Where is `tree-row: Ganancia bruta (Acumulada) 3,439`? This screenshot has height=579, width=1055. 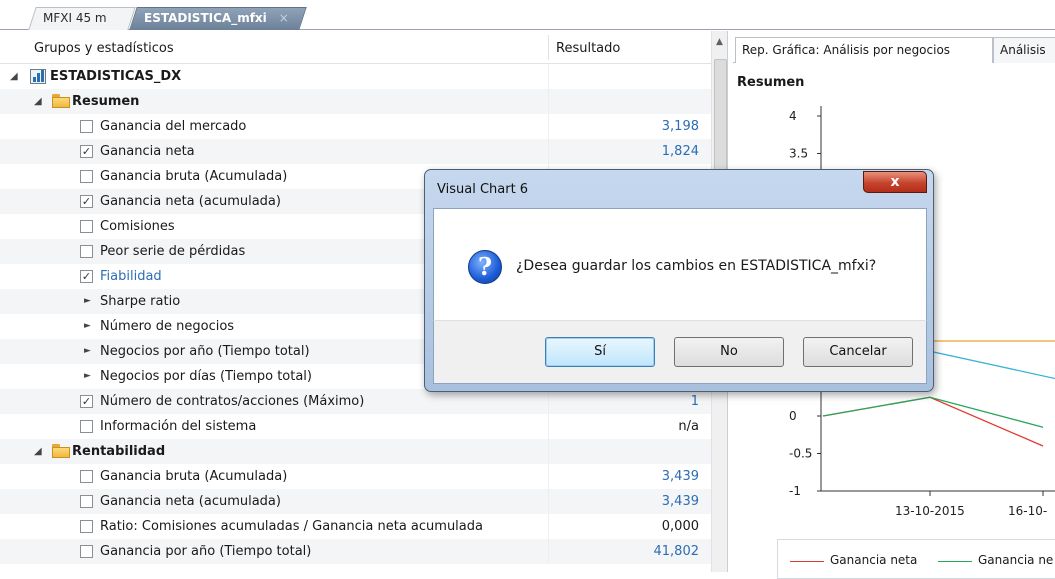
tree-row: Ganancia bruta (Acumulada) 3,439 is located at coordinates (355, 476).